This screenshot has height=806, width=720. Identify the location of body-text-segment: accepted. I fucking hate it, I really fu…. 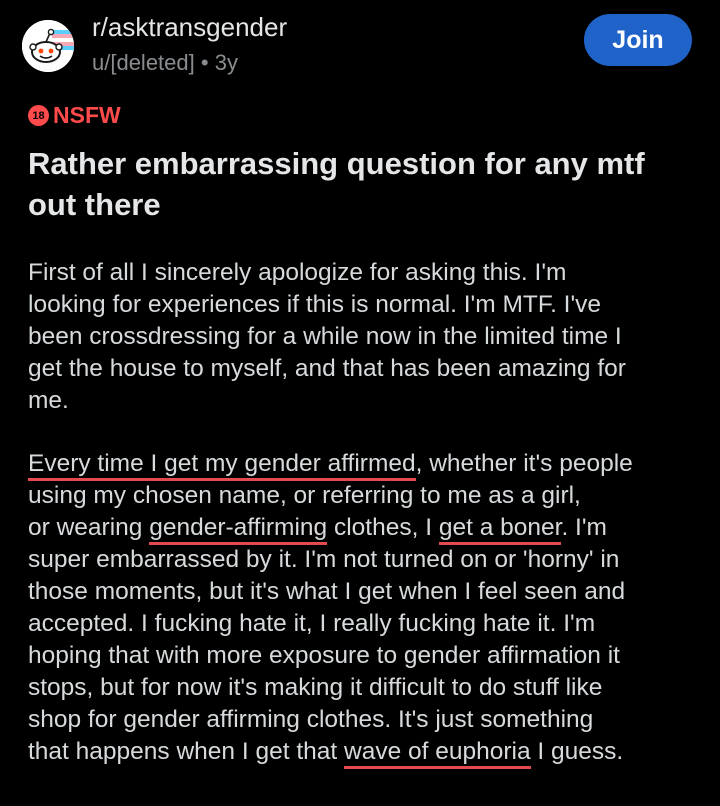
(312, 623).